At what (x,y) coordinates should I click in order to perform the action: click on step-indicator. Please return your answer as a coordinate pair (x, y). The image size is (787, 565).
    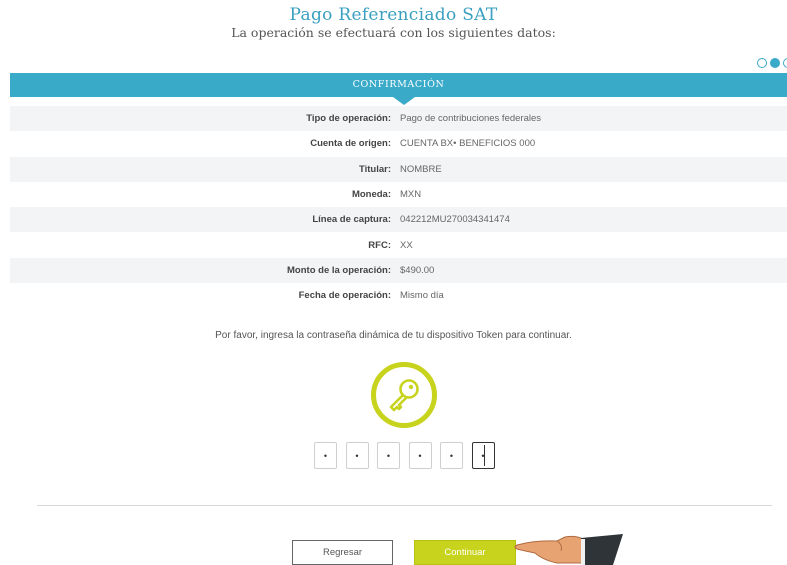
    Looking at the image, I should click on (772, 63).